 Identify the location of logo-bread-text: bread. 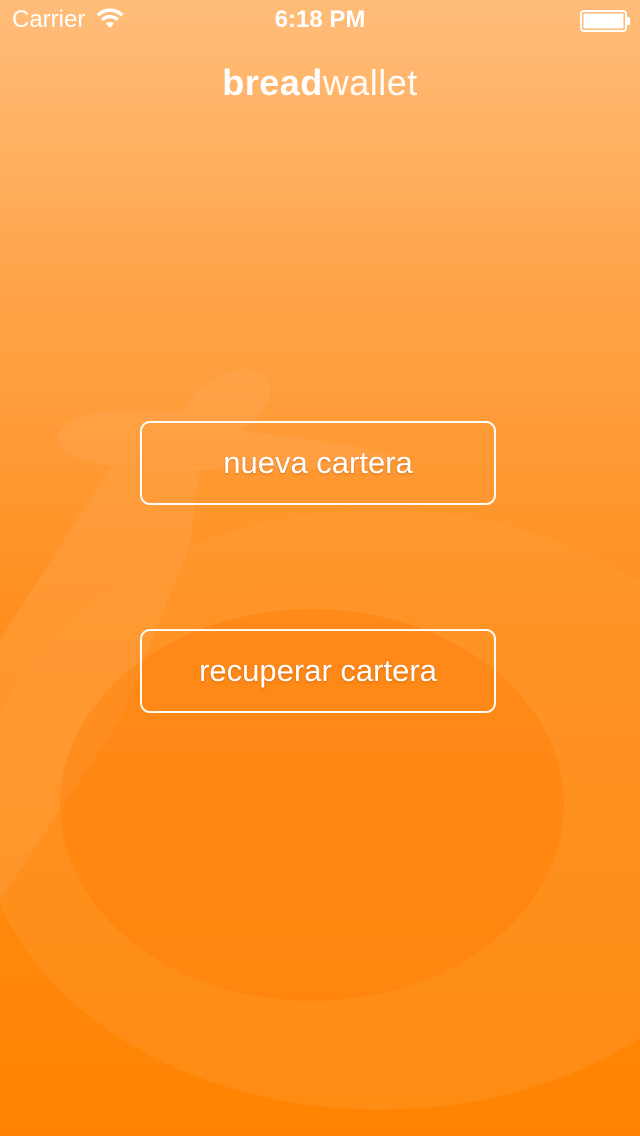
(272, 82).